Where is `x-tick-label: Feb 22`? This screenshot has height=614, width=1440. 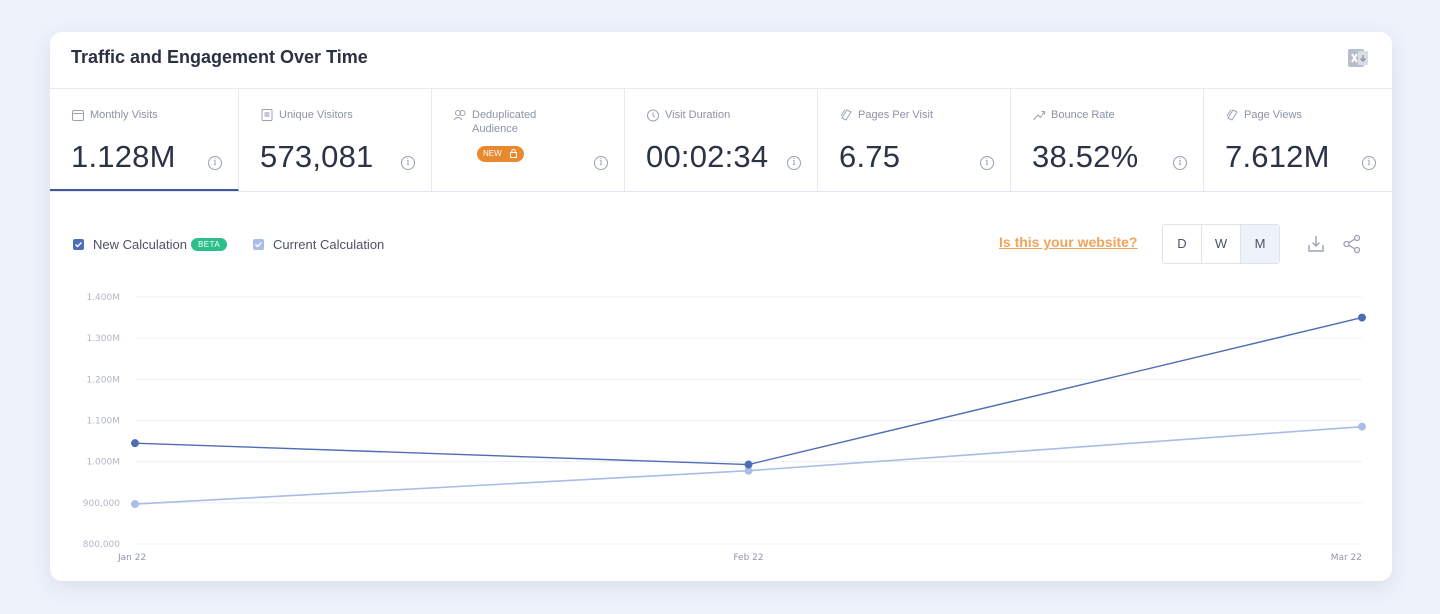
x-tick-label: Feb 22 is located at coordinates (748, 558).